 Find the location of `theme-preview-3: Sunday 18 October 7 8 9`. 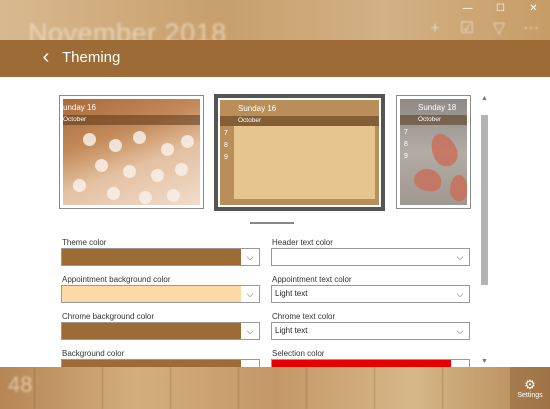

theme-preview-3: Sunday 18 October 7 8 9 is located at coordinates (433, 152).